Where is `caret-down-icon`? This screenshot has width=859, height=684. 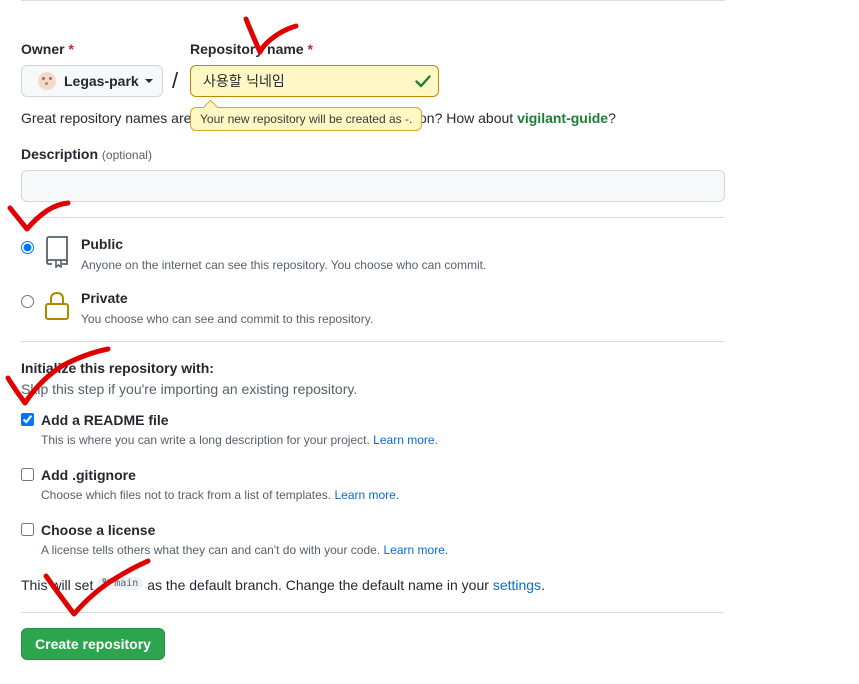 caret-down-icon is located at coordinates (148, 81).